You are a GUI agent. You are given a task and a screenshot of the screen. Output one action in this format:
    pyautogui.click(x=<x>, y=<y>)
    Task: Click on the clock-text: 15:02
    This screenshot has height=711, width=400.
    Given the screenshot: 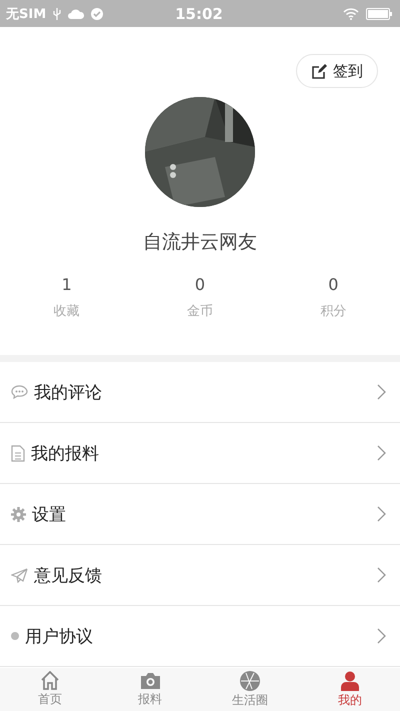 What is the action you would take?
    pyautogui.click(x=199, y=13)
    